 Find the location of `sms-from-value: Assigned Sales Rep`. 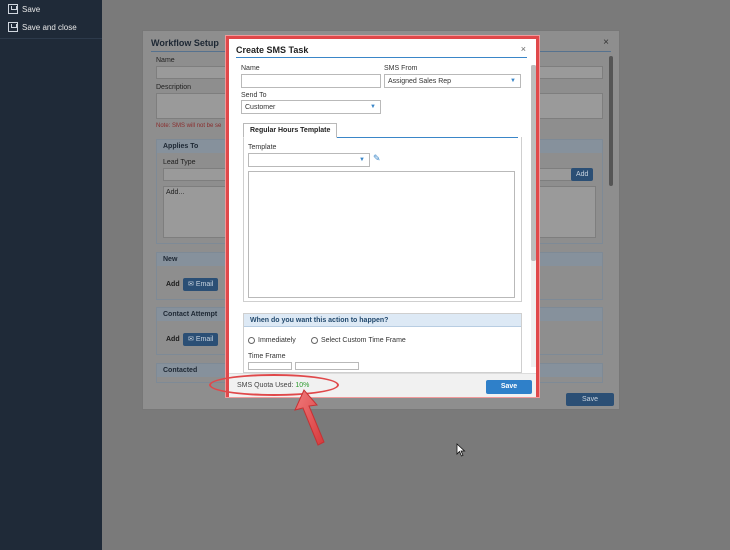

sms-from-value: Assigned Sales Rep is located at coordinates (420, 81).